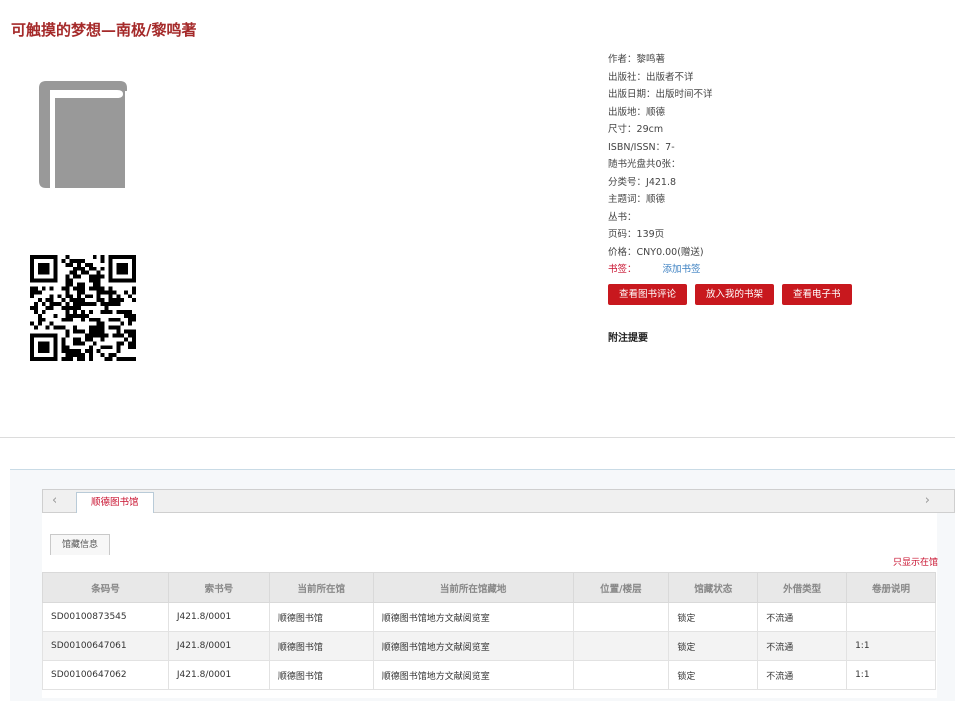 The width and height of the screenshot is (955, 701). What do you see at coordinates (115, 502) in the screenshot?
I see `tab-shunde-library: 顺德图书馆` at bounding box center [115, 502].